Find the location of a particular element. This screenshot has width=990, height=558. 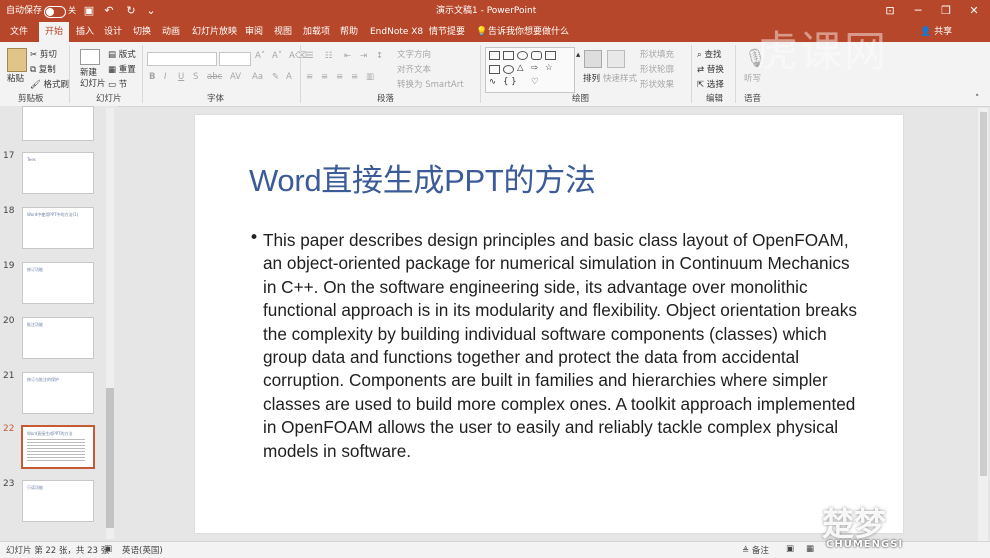

highlight-icon: ✎ is located at coordinates (275, 77).